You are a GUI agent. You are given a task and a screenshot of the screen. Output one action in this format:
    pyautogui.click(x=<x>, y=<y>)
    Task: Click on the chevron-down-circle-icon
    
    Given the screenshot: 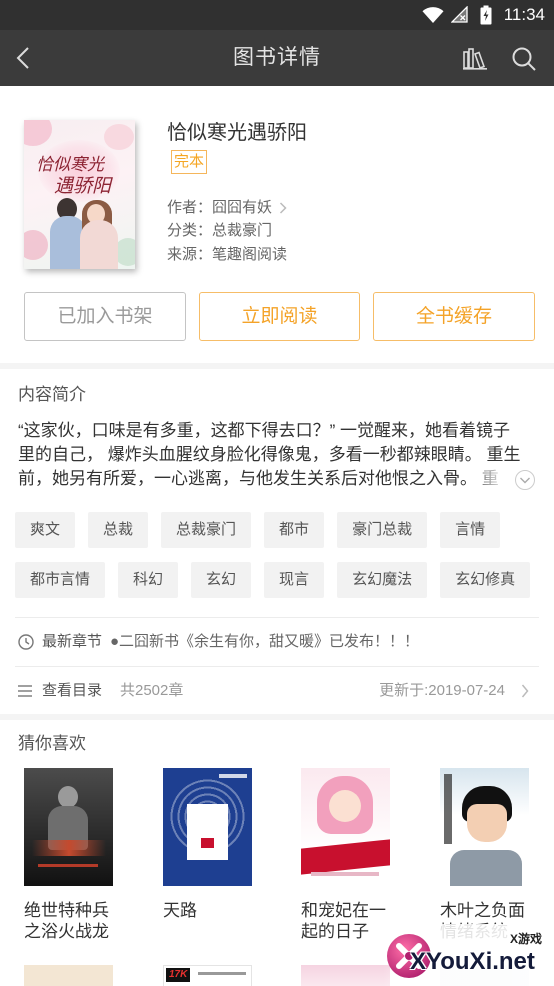 What is the action you would take?
    pyautogui.click(x=525, y=480)
    